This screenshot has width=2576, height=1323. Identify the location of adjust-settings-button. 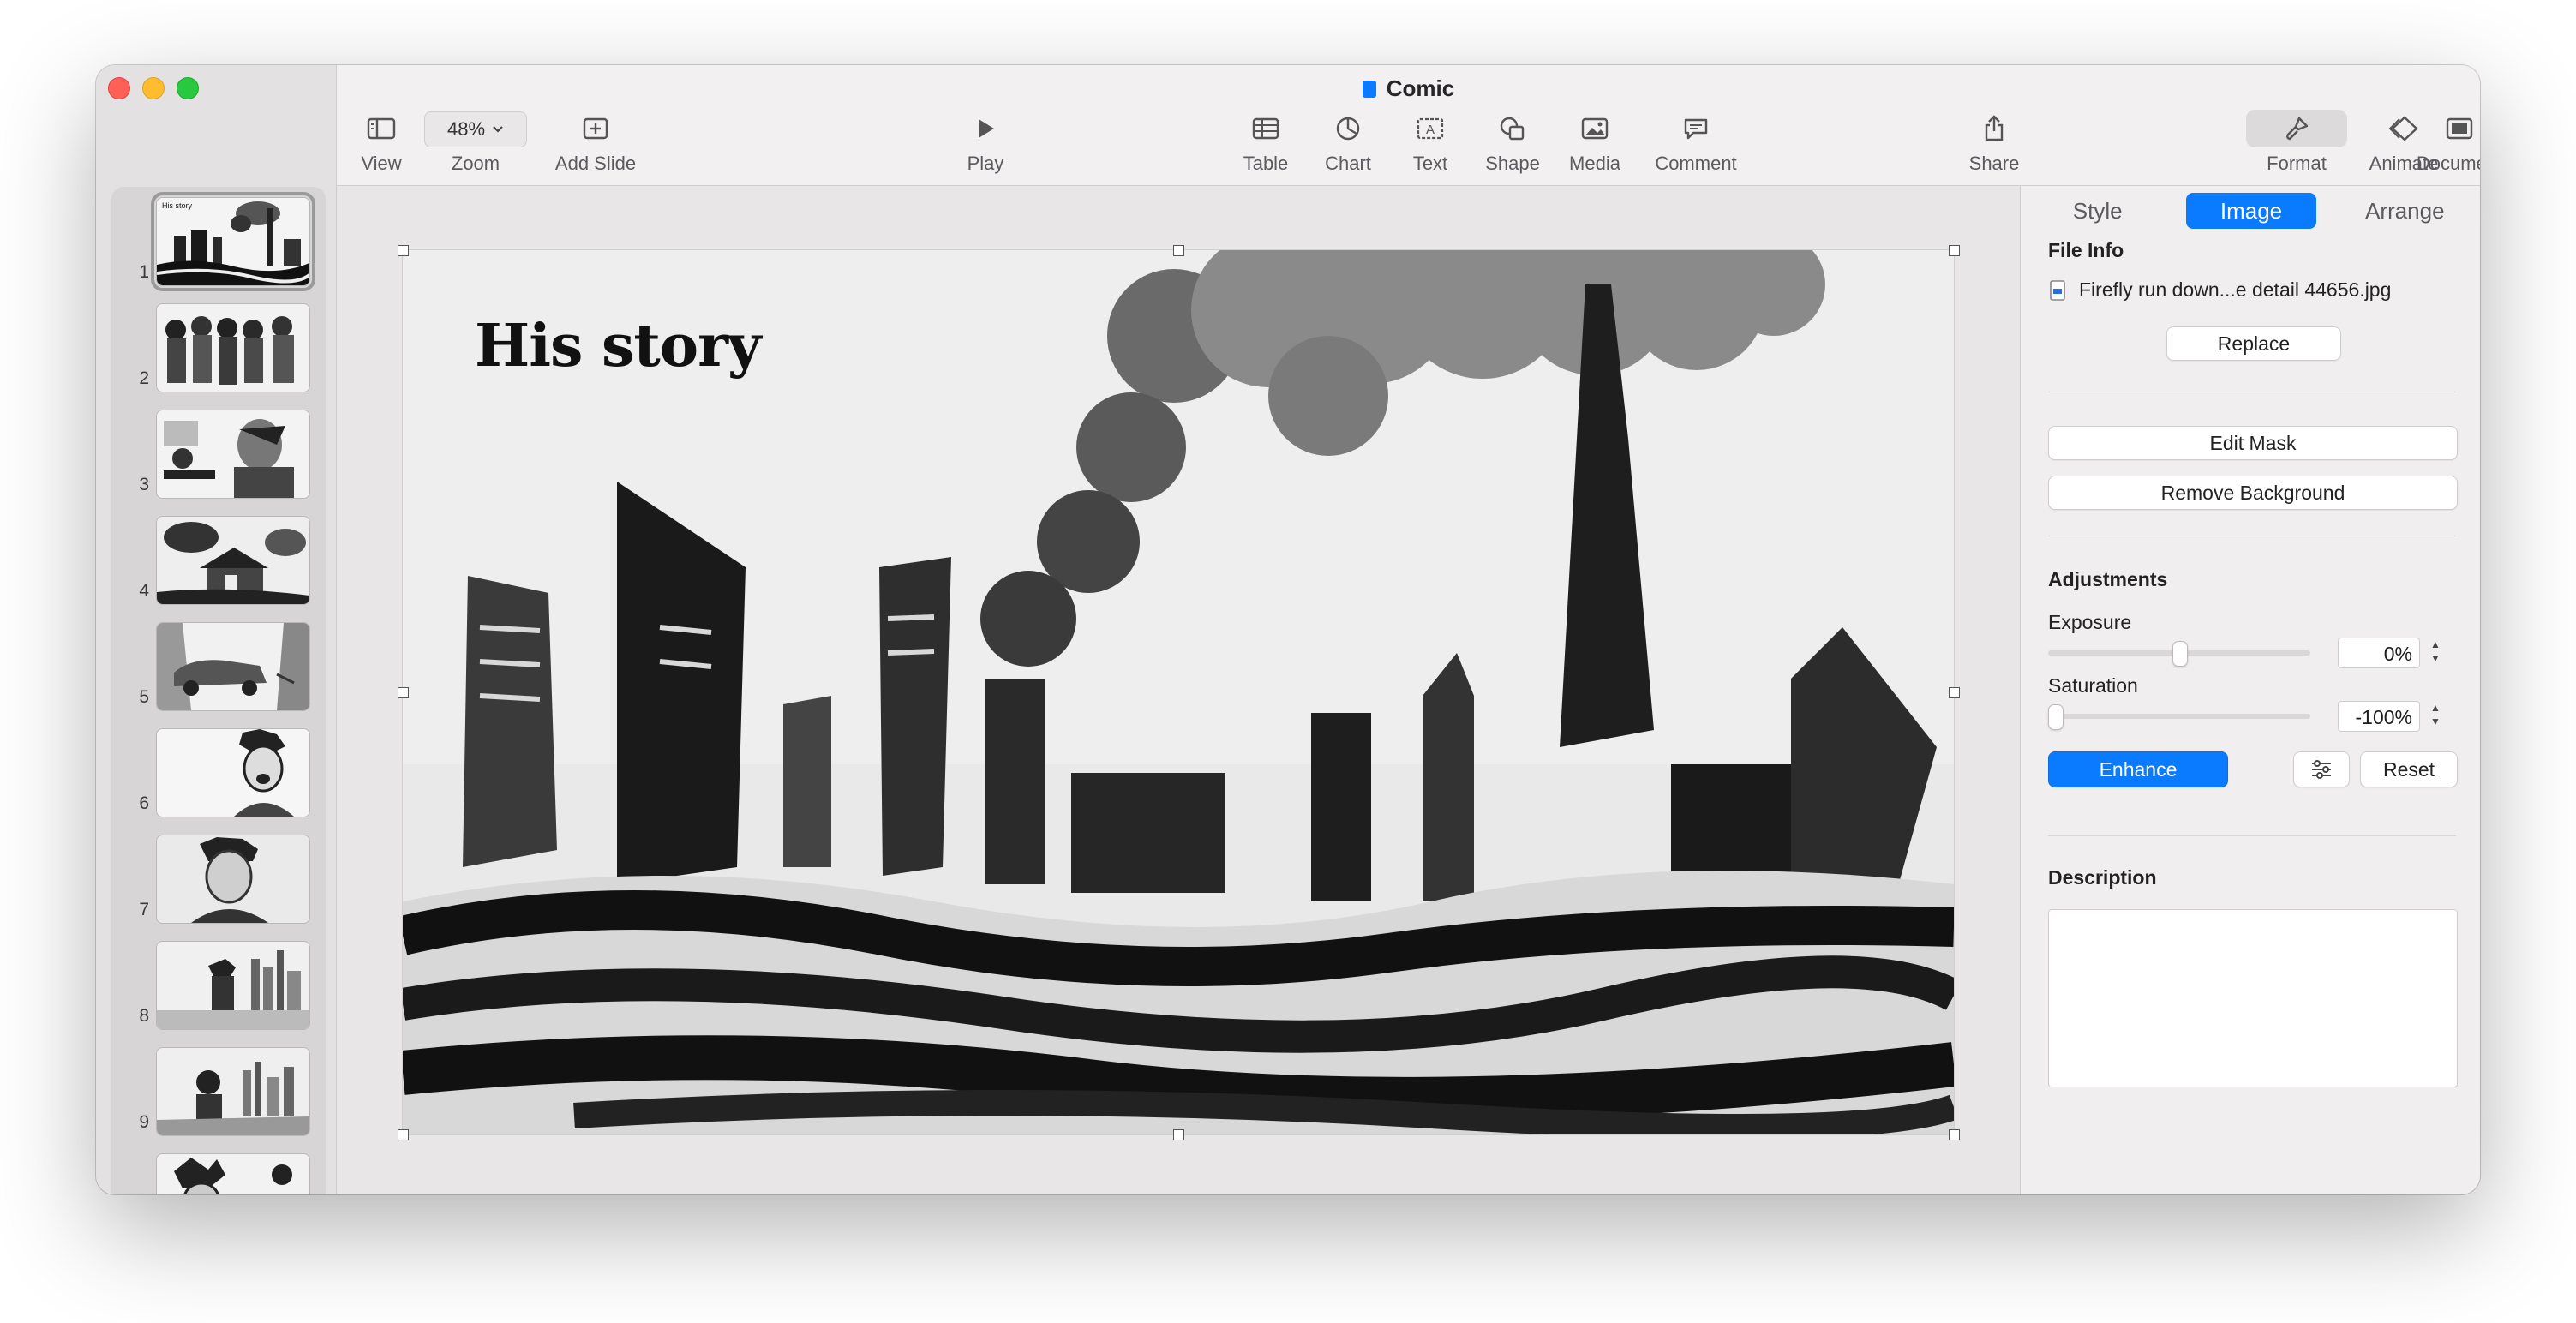
(2321, 769).